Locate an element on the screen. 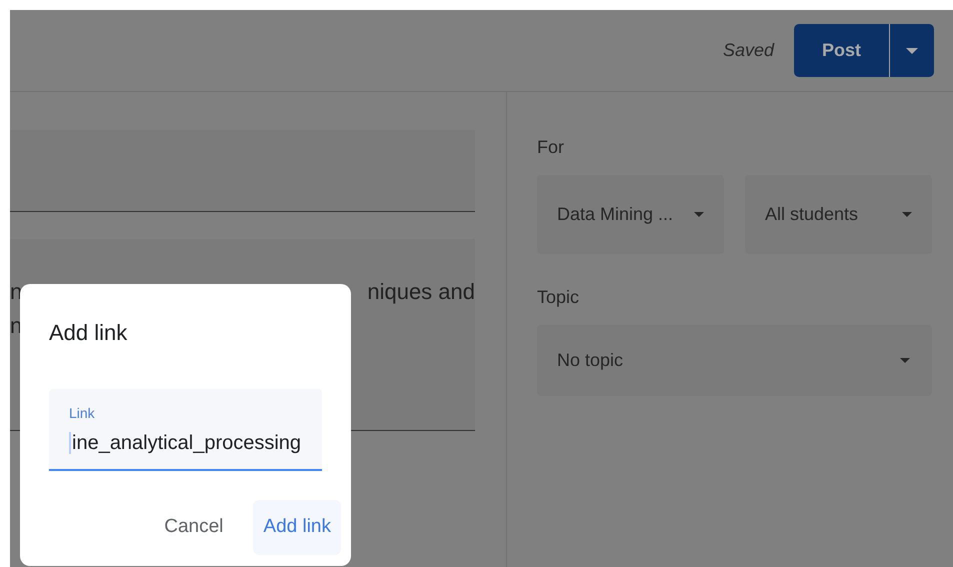  link-field: Link ine_analytical_processing is located at coordinates (185, 430).